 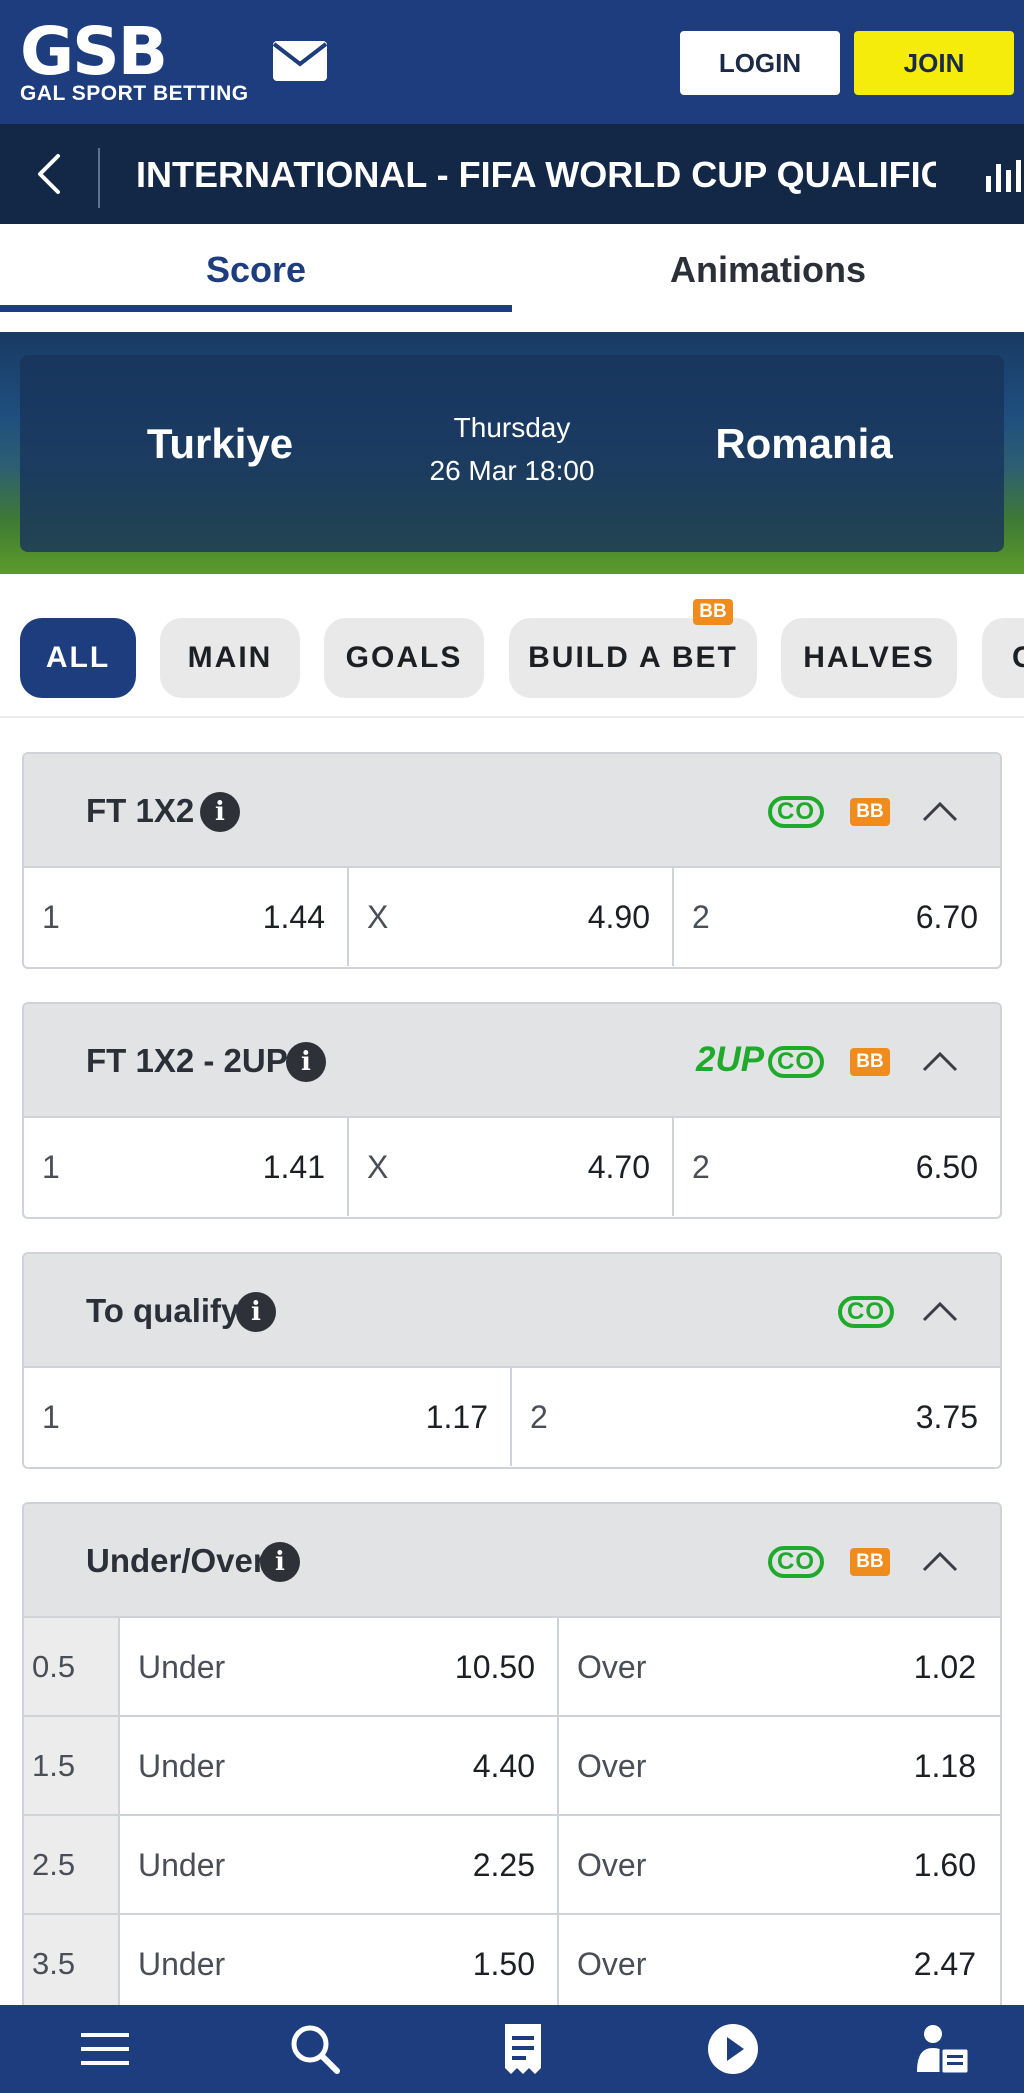 I want to click on over-odds-button: Over 2.47, so click(x=778, y=1963).